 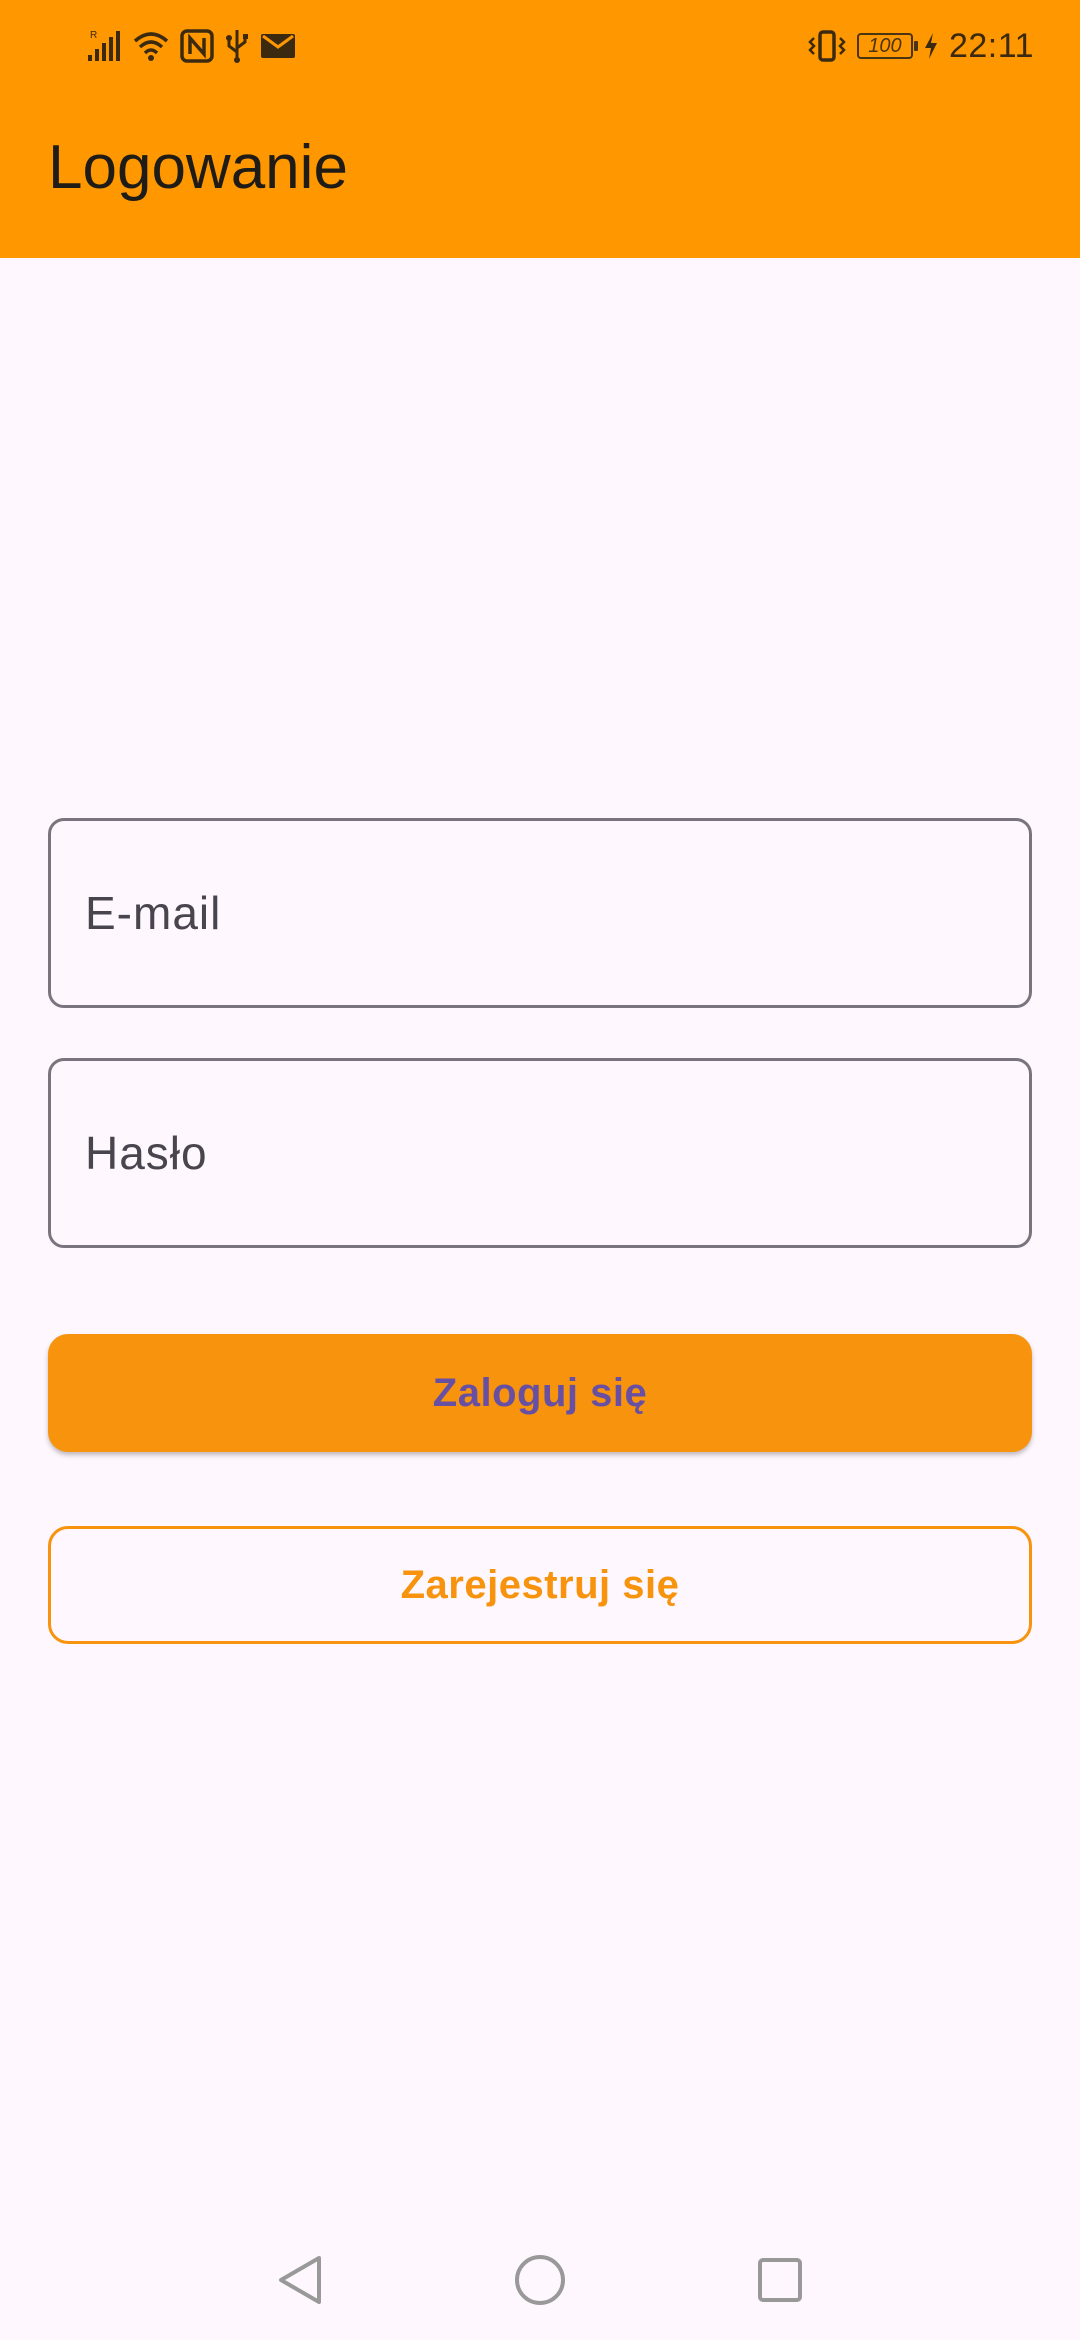 I want to click on mail-icon, so click(x=278, y=46).